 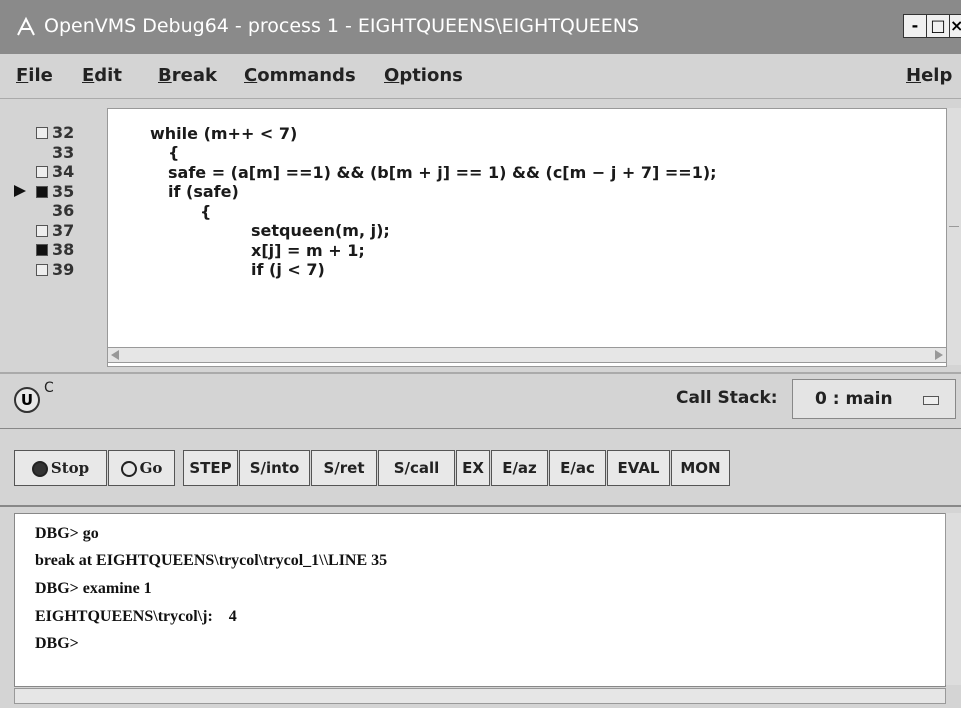 I want to click on gutter-line-32: 32, so click(x=61, y=133).